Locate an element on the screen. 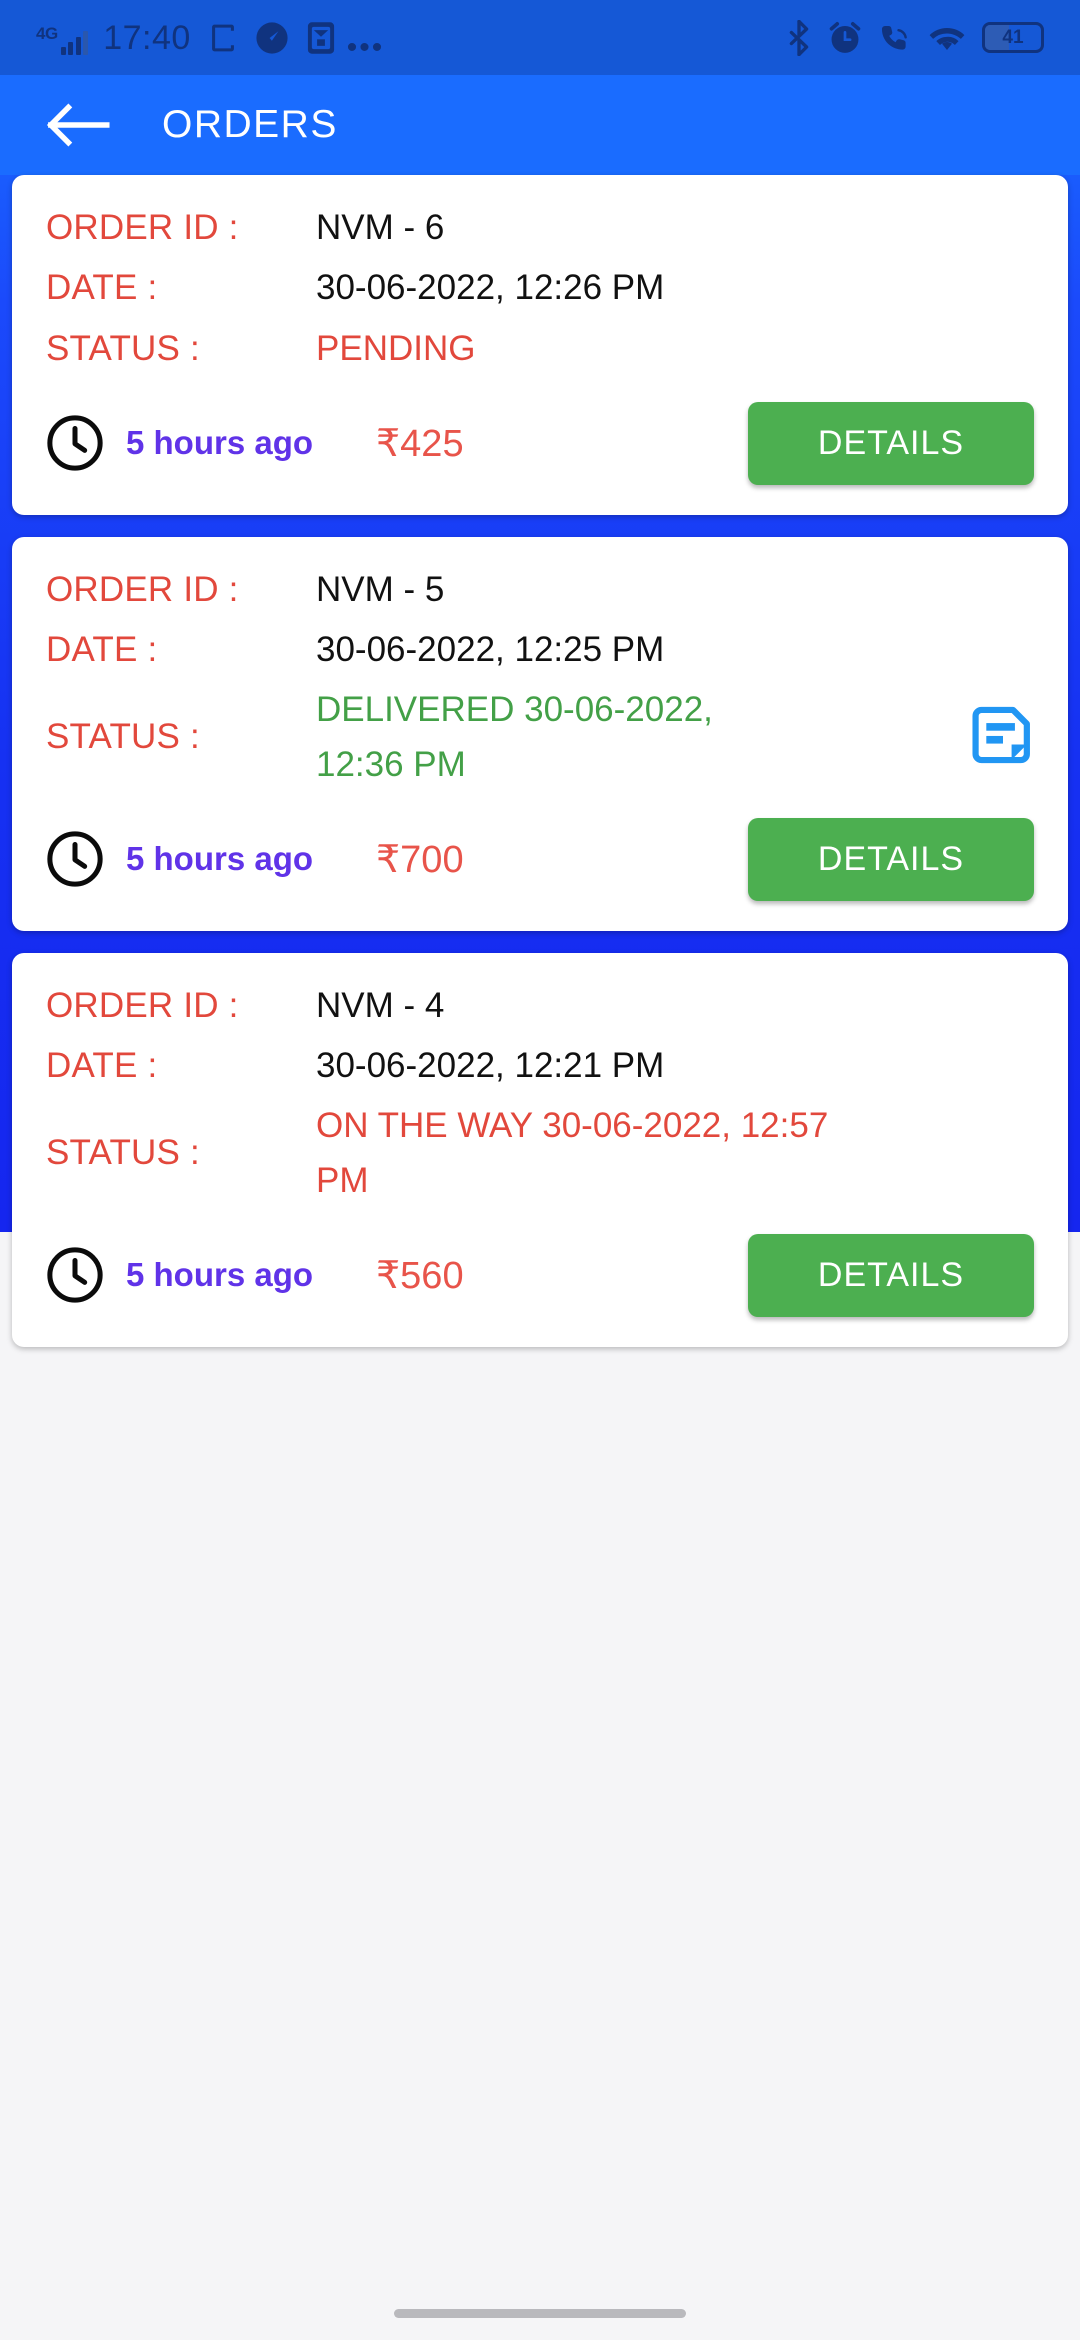 This screenshot has width=1080, height=2340. order-status-row: STATUS : DELIVERED 30-06-2022, 12:36 PM is located at coordinates (540, 737).